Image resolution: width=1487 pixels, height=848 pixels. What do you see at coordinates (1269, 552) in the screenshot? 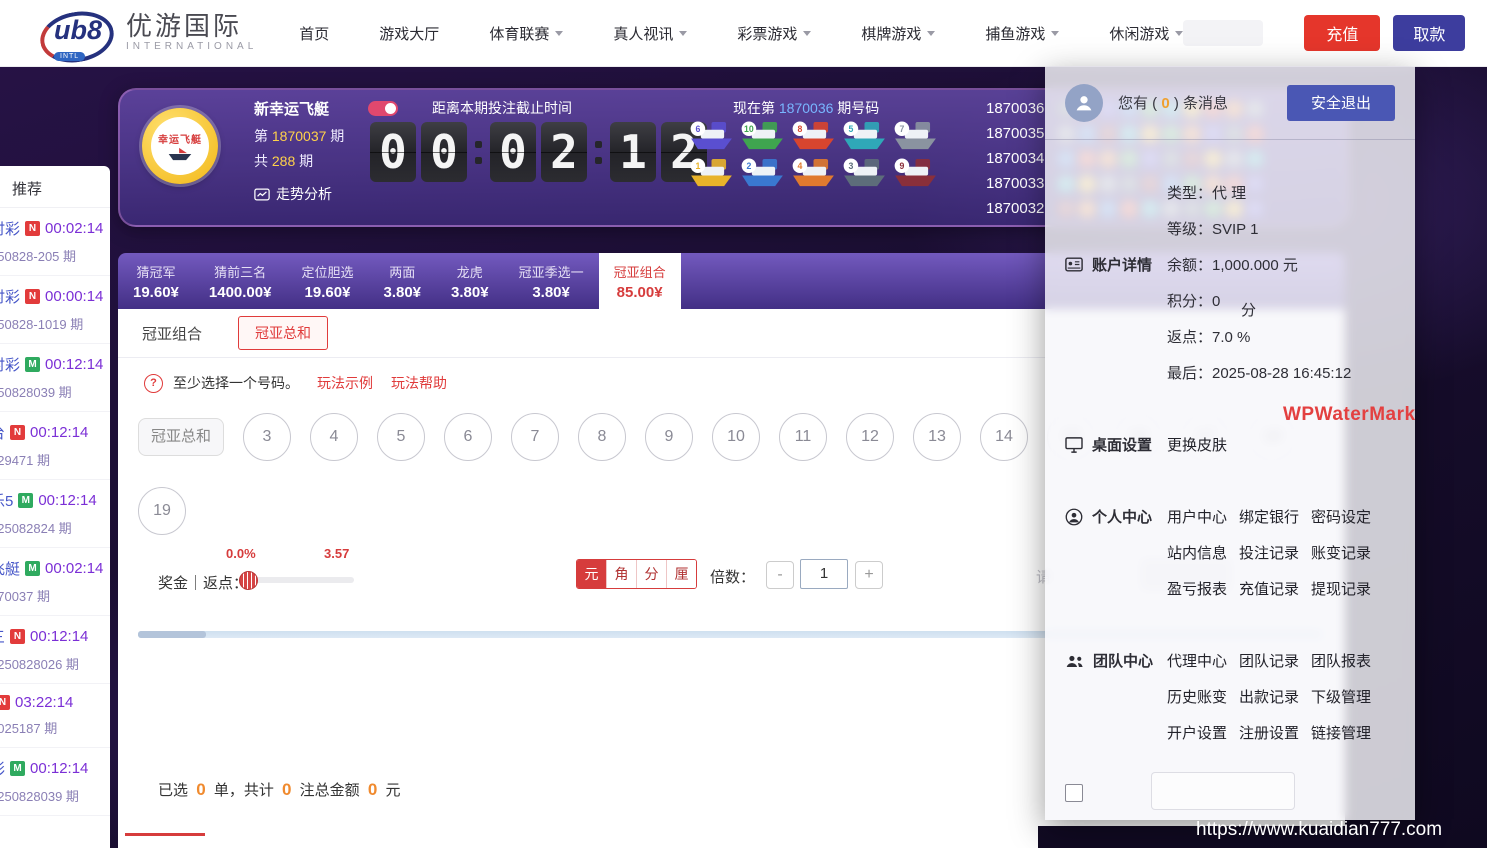
I see `personal-link-投注记录: 投注记录` at bounding box center [1269, 552].